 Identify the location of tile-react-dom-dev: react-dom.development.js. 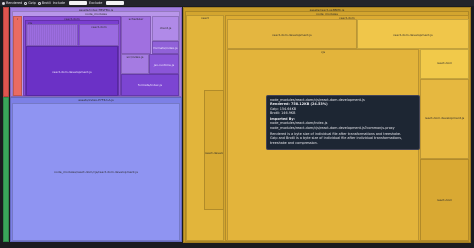
(72, 71).